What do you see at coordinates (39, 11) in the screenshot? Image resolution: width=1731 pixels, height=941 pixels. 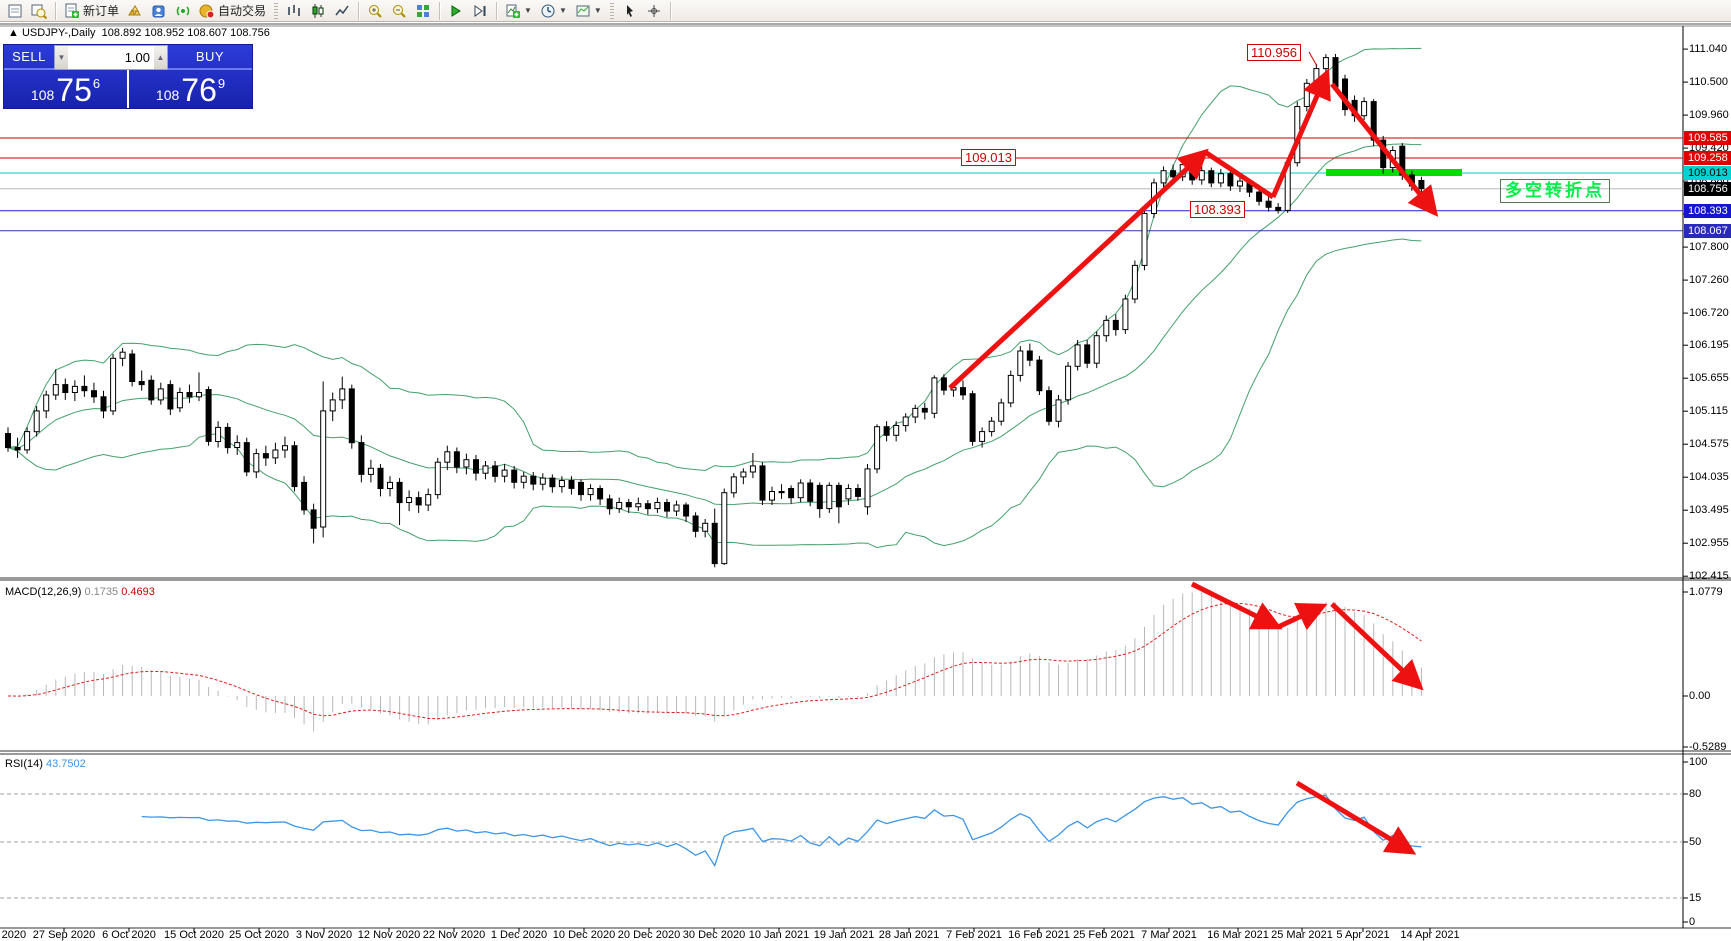 I see `preview-button` at bounding box center [39, 11].